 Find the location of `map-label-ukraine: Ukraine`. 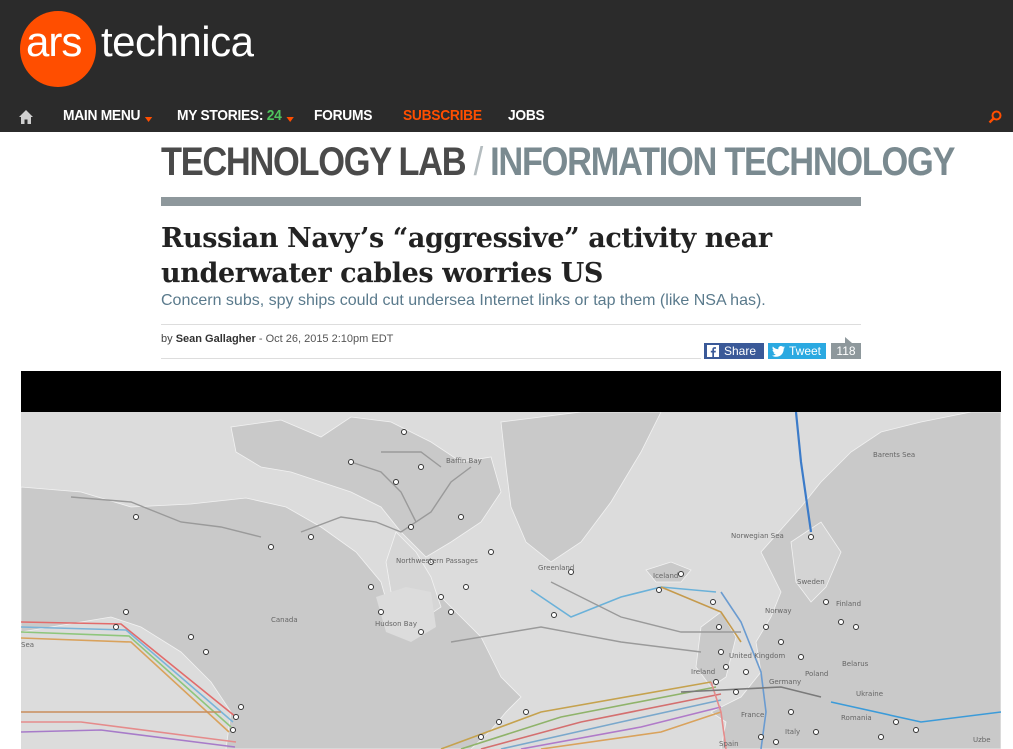

map-label-ukraine: Ukraine is located at coordinates (869, 694).